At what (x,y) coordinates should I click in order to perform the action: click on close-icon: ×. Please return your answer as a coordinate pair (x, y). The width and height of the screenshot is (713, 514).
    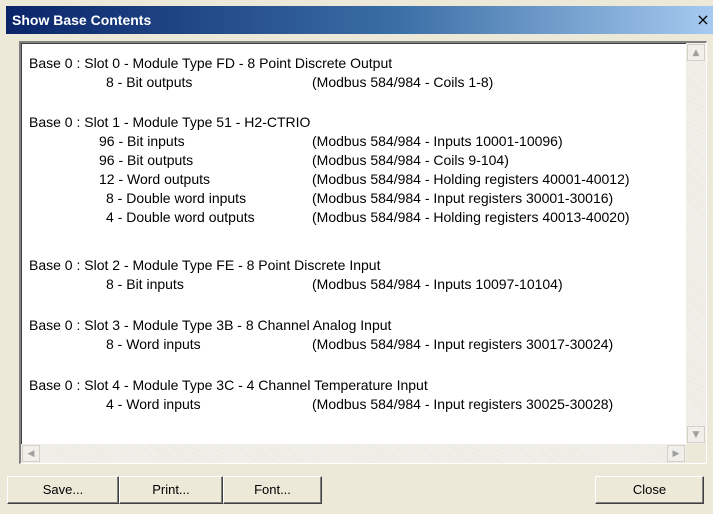
    Looking at the image, I should click on (703, 20).